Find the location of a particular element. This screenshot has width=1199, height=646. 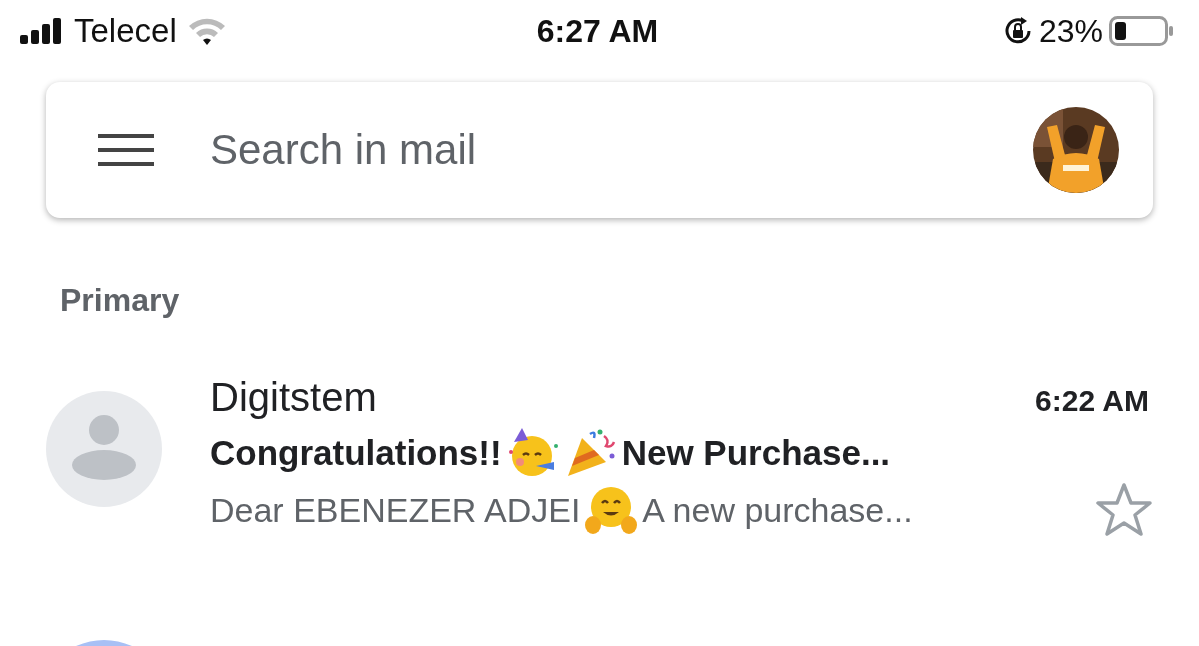

star-icon is located at coordinates (1124, 510).